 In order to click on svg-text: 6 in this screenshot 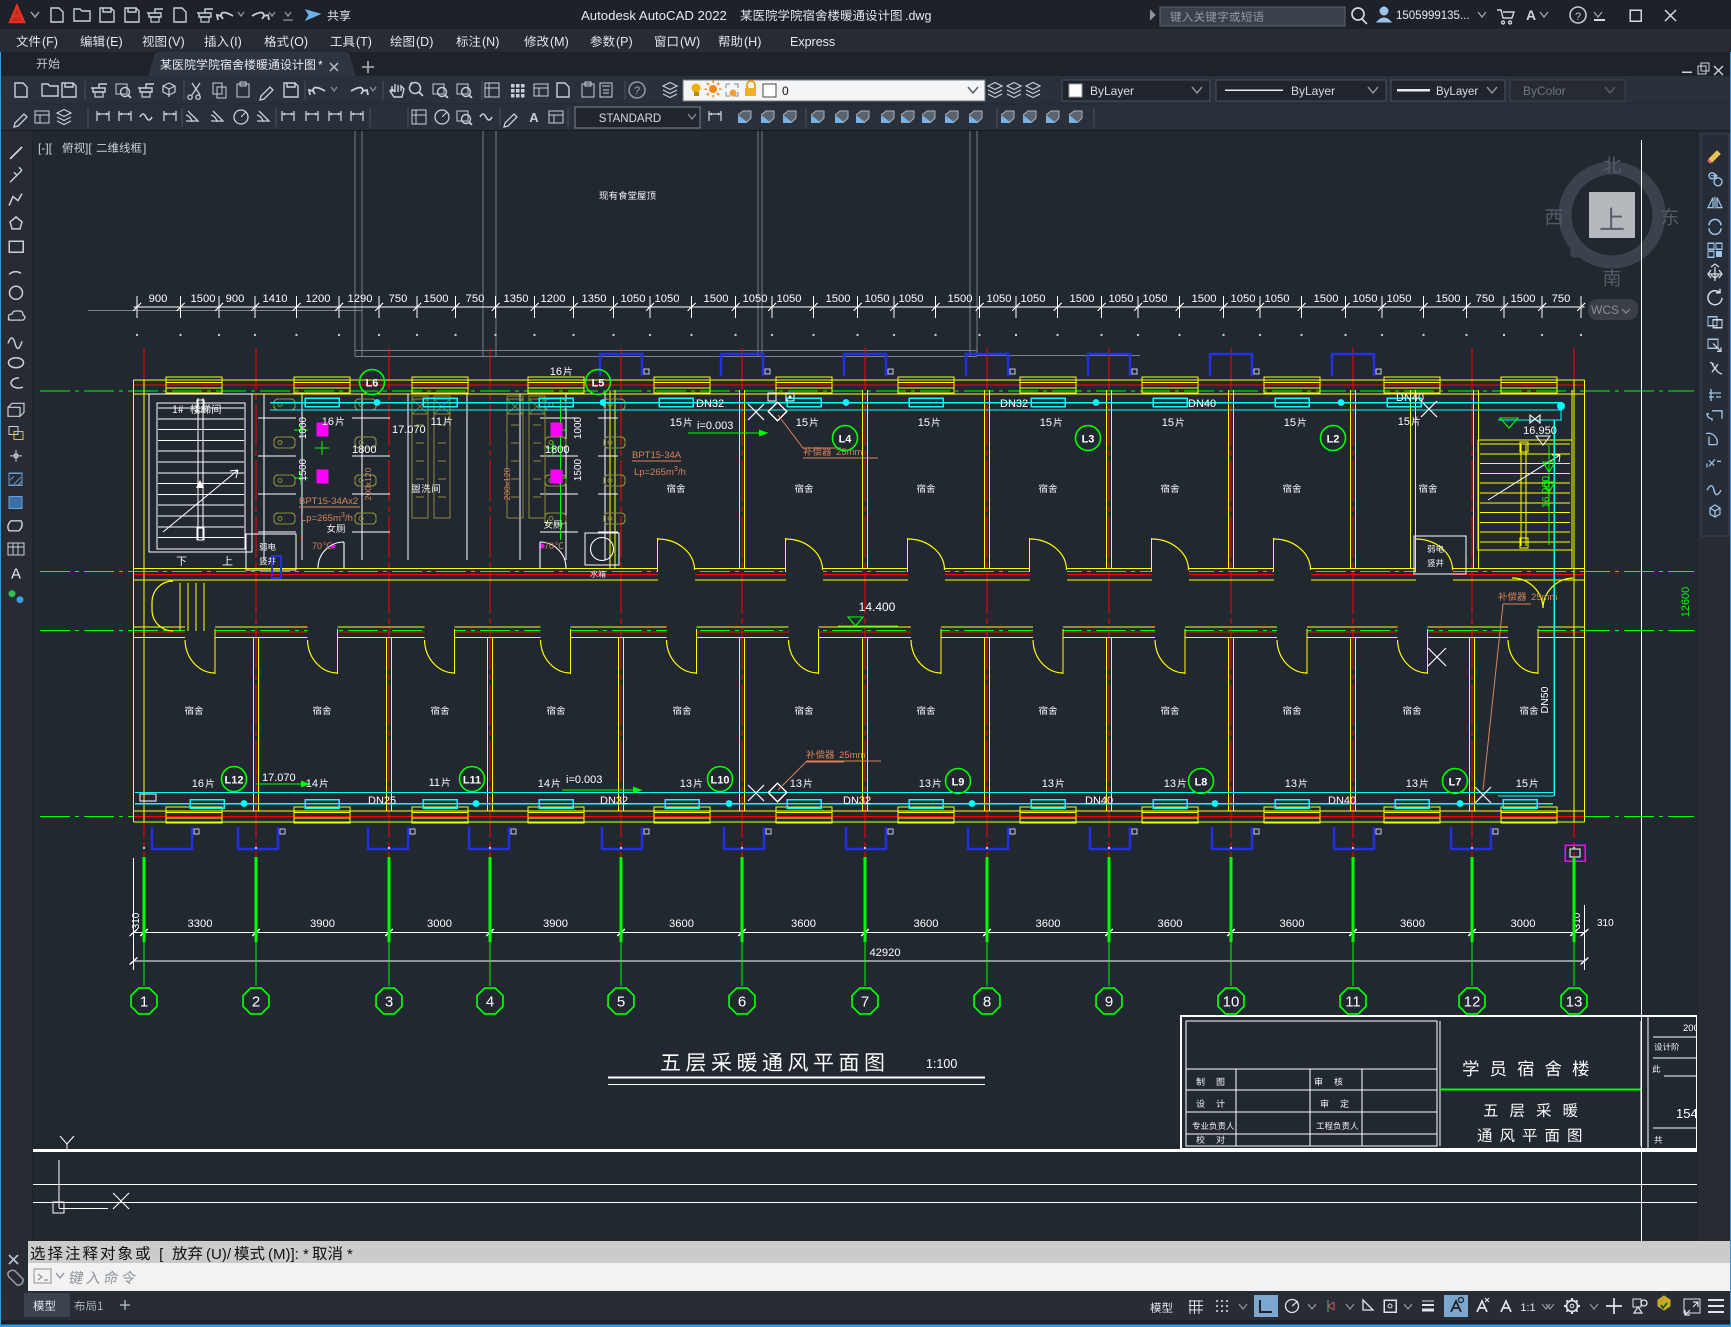, I will do `click(742, 1002)`.